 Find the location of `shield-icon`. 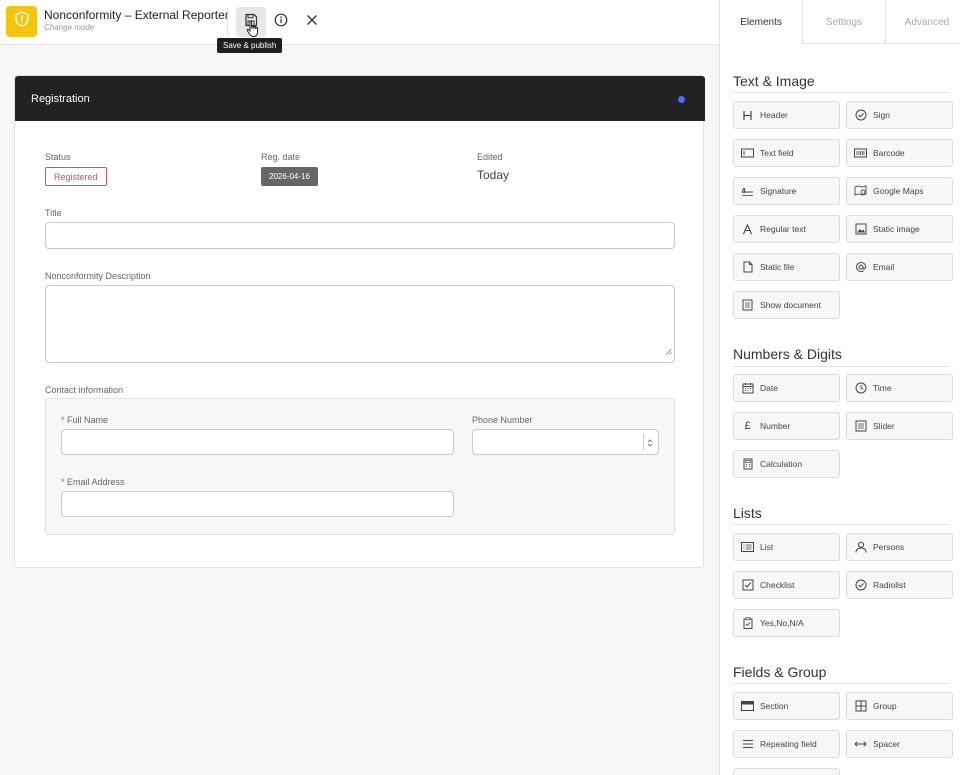

shield-icon is located at coordinates (22, 21).